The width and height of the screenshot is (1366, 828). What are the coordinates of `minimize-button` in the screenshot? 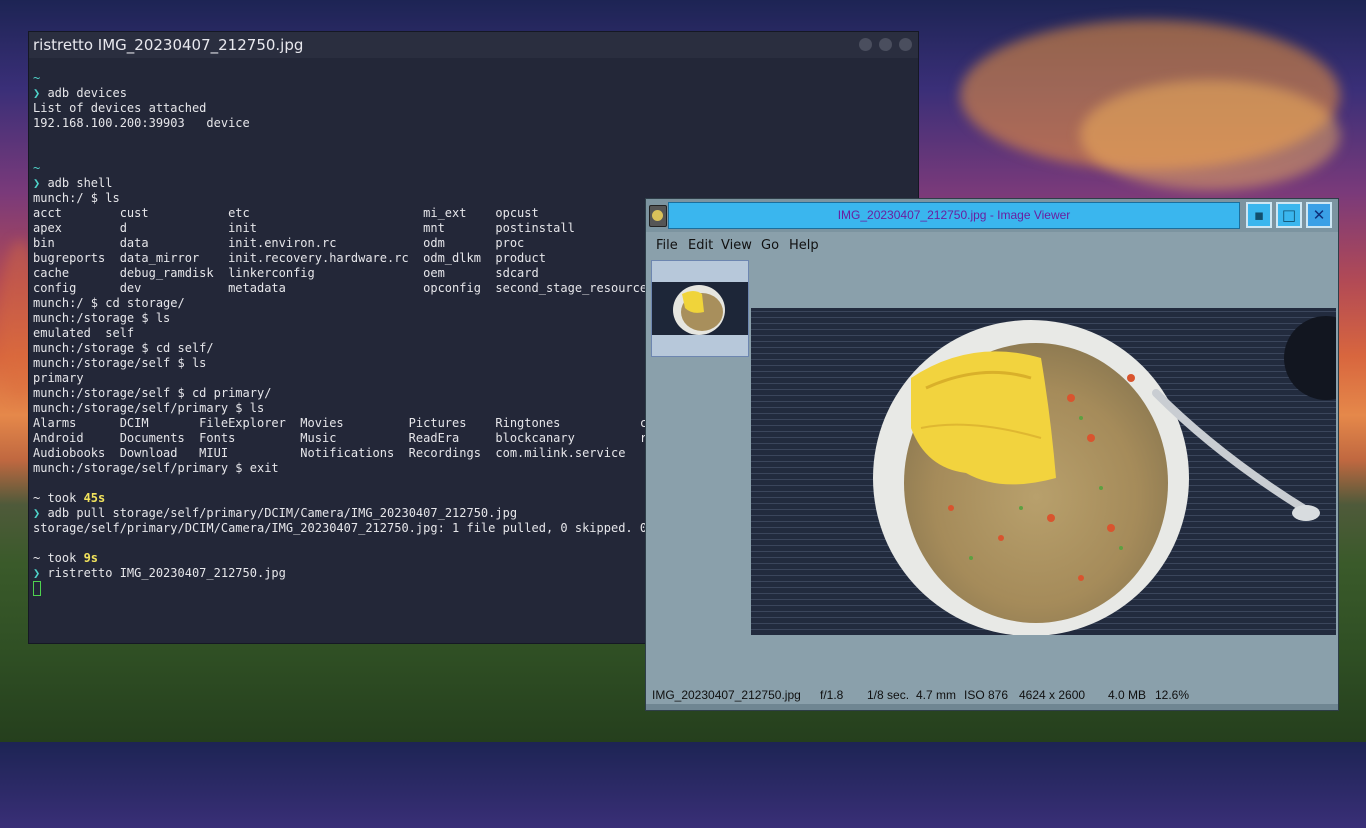 It's located at (865, 44).